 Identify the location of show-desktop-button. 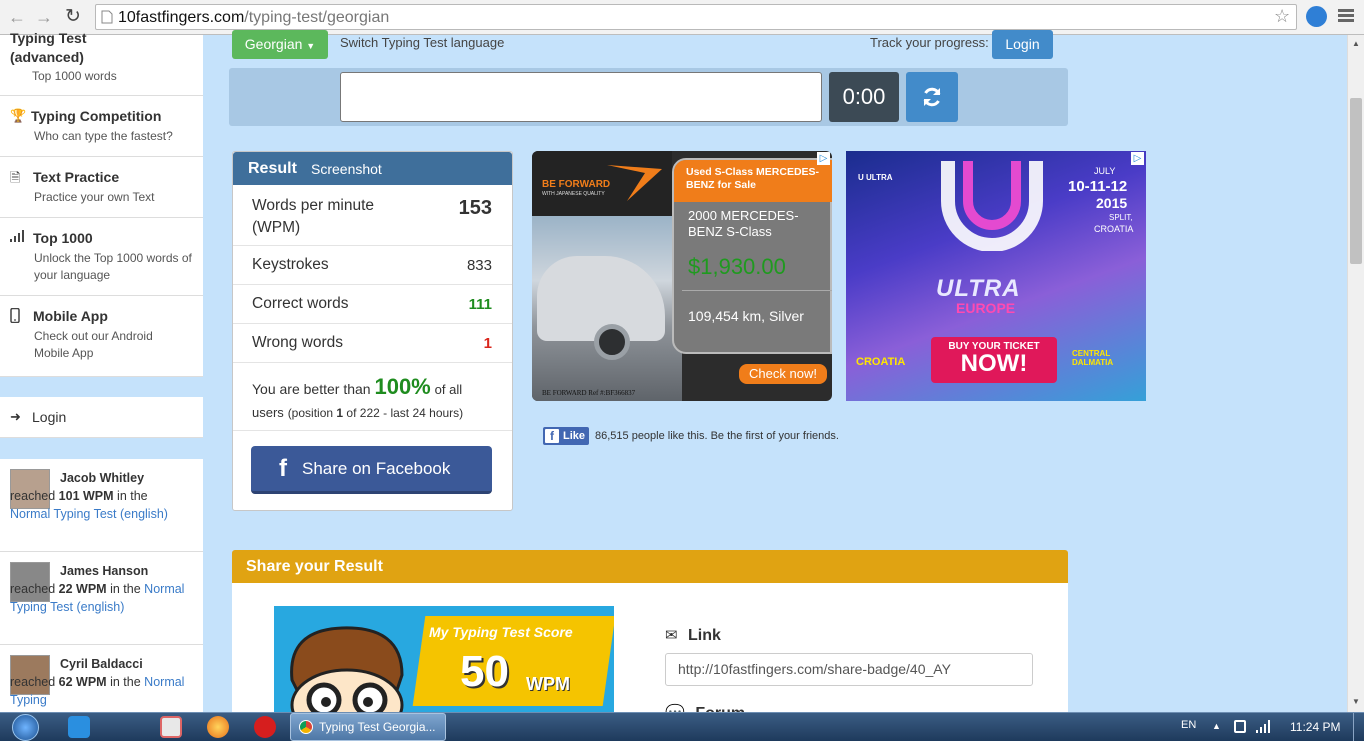
(1358, 727).